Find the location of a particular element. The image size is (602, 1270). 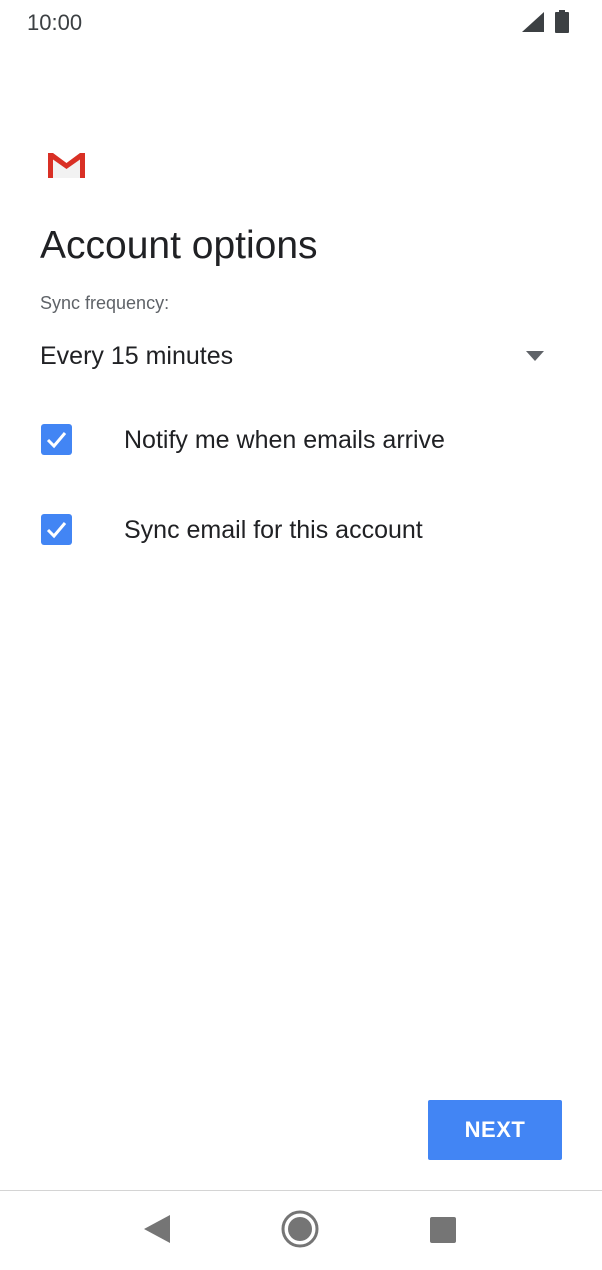

signal-icon is located at coordinates (533, 22).